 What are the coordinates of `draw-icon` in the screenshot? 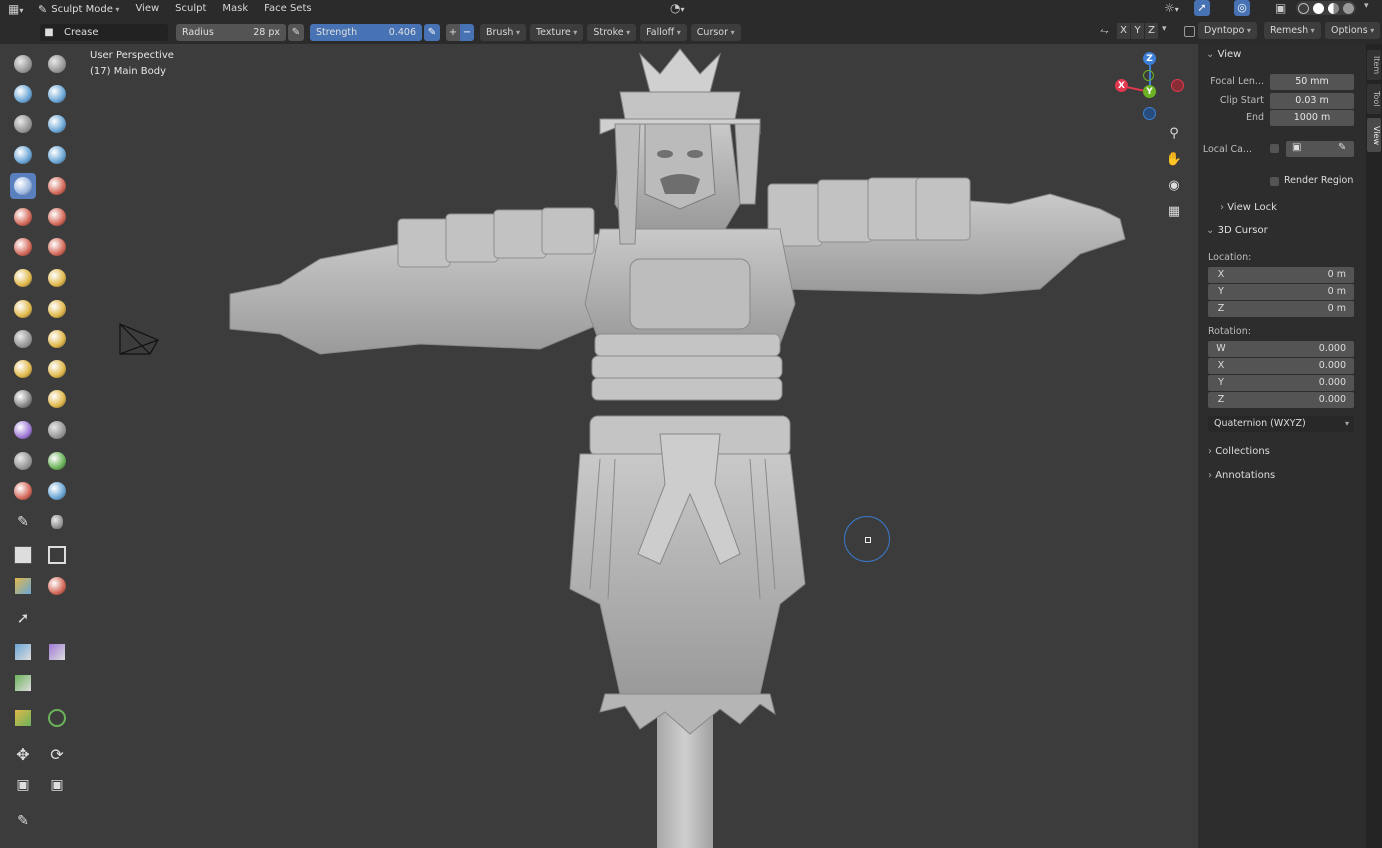 It's located at (23, 64).